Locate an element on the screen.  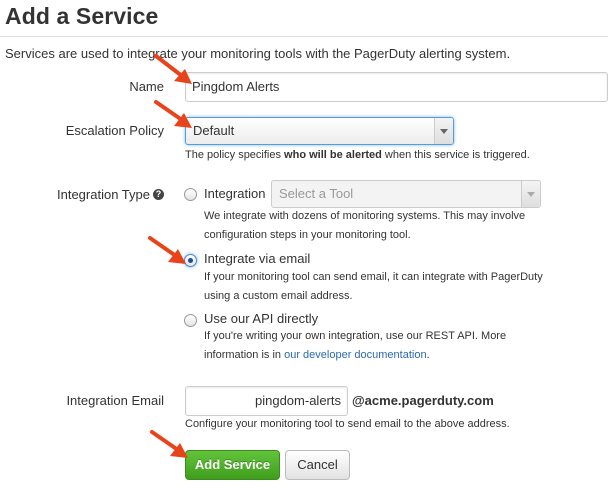
escalation-policy-label: Escalation Policy is located at coordinates (114, 130).